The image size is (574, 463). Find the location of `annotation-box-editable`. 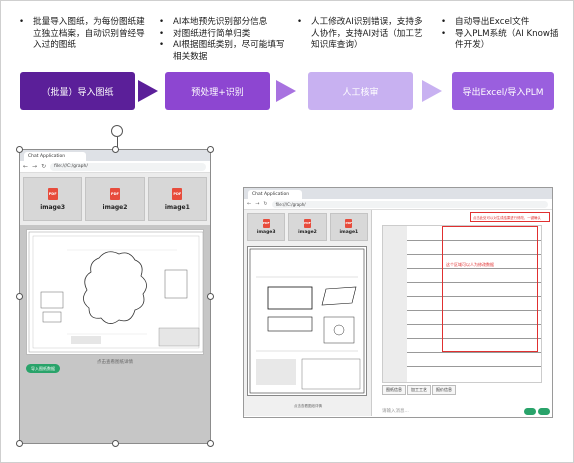

annotation-box-editable is located at coordinates (490, 289).